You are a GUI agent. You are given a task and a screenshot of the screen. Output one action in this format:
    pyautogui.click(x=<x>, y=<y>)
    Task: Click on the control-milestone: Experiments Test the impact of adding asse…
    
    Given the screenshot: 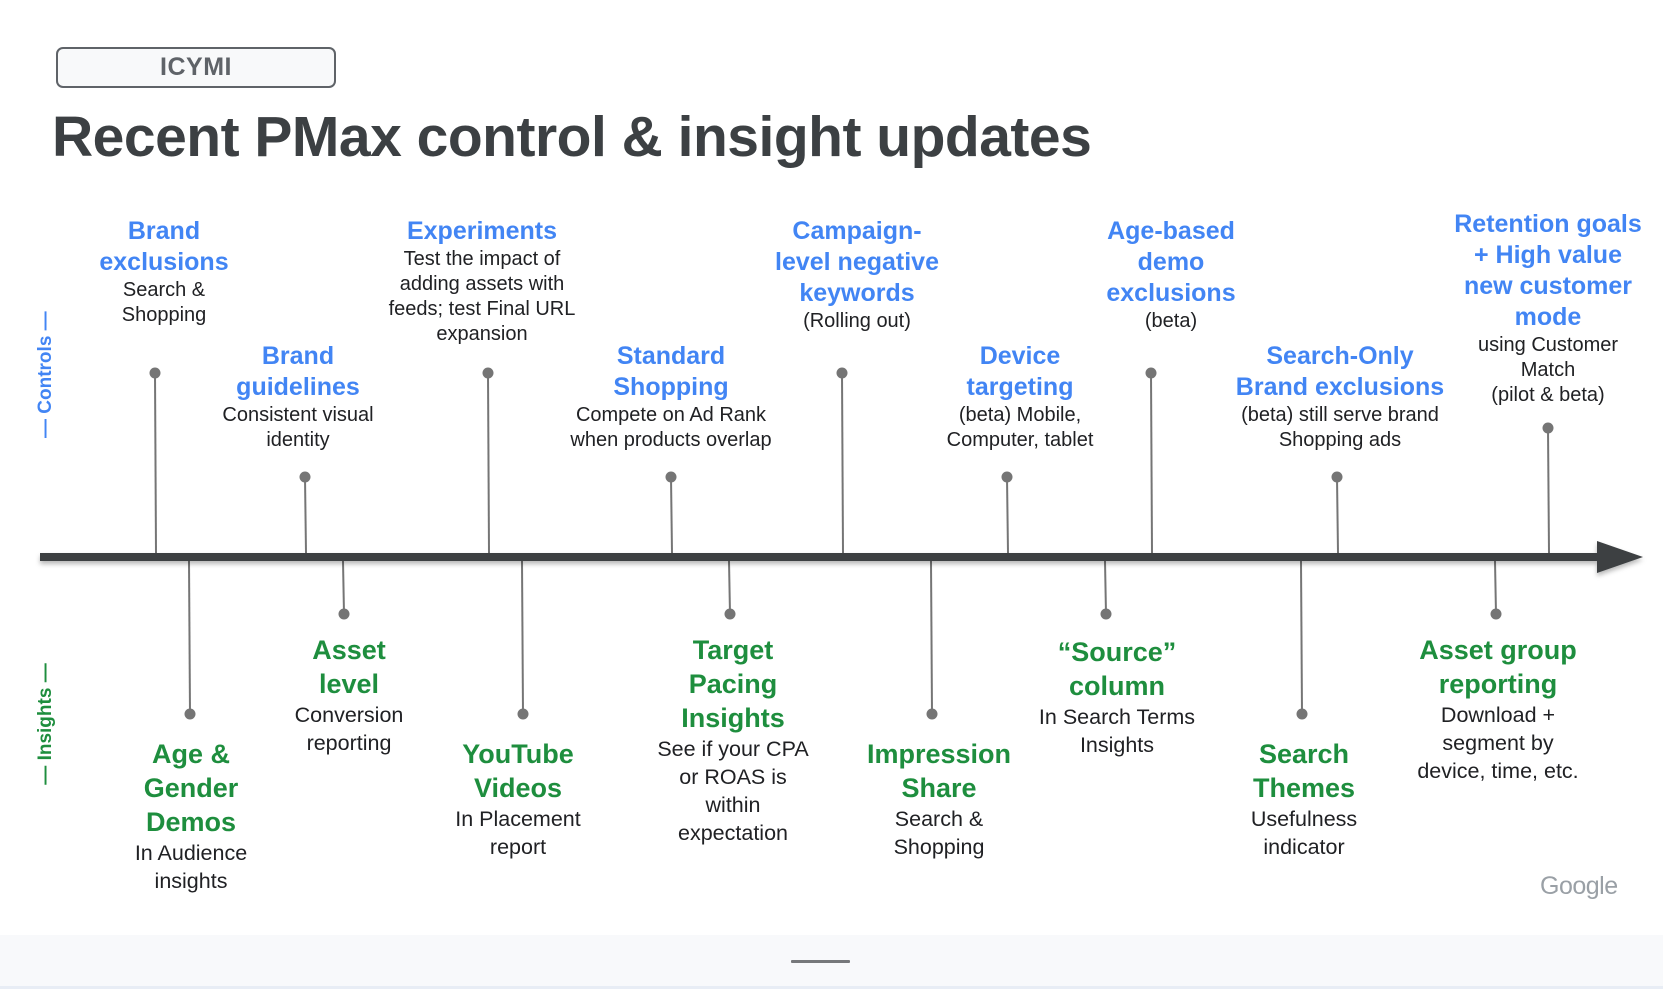 What is the action you would take?
    pyautogui.click(x=482, y=281)
    